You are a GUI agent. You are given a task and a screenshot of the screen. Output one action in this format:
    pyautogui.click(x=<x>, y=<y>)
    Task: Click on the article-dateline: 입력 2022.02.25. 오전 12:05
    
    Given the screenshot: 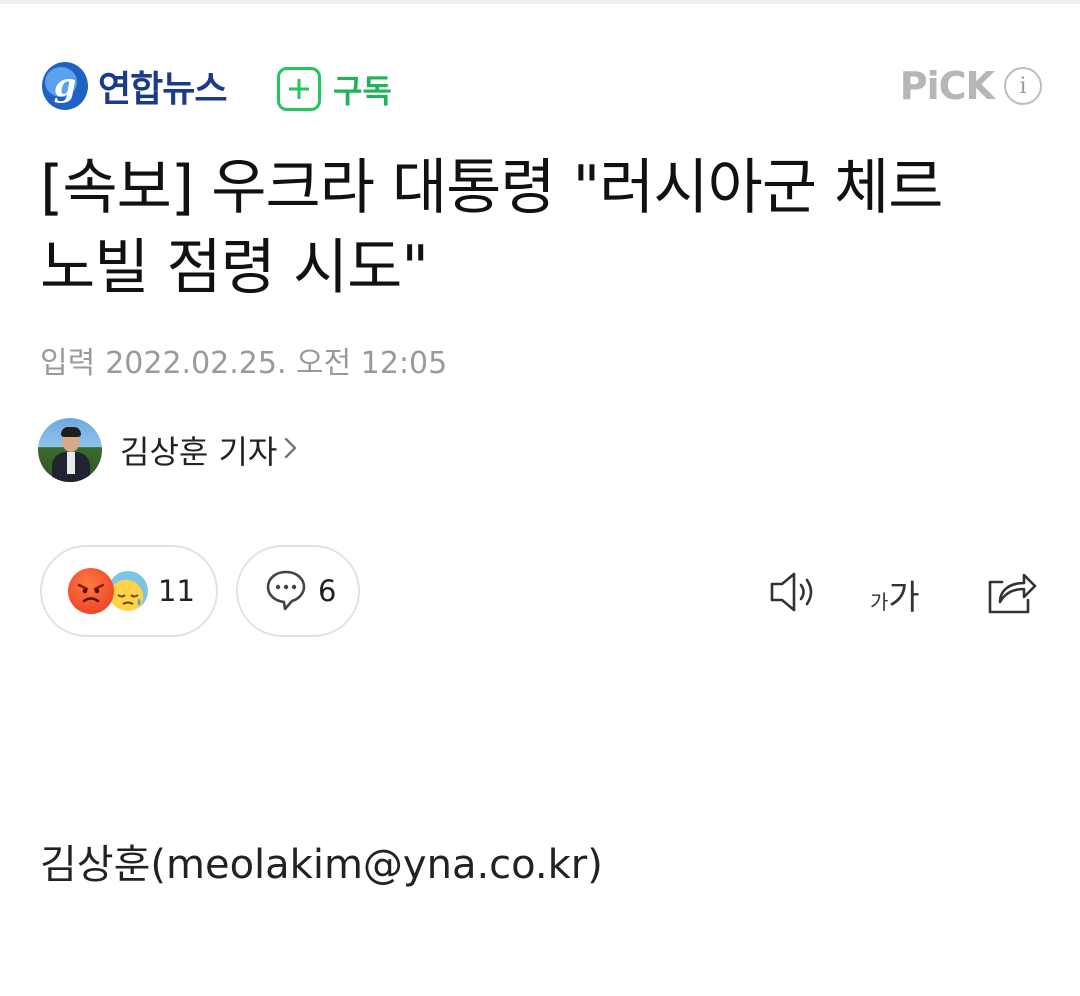 What is the action you would take?
    pyautogui.click(x=243, y=360)
    